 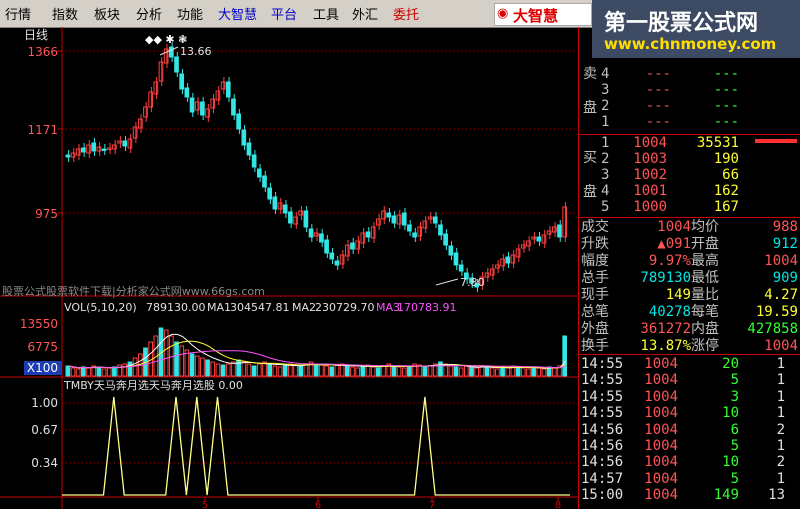 What do you see at coordinates (734, 446) in the screenshot?
I see `tick-volume: 5` at bounding box center [734, 446].